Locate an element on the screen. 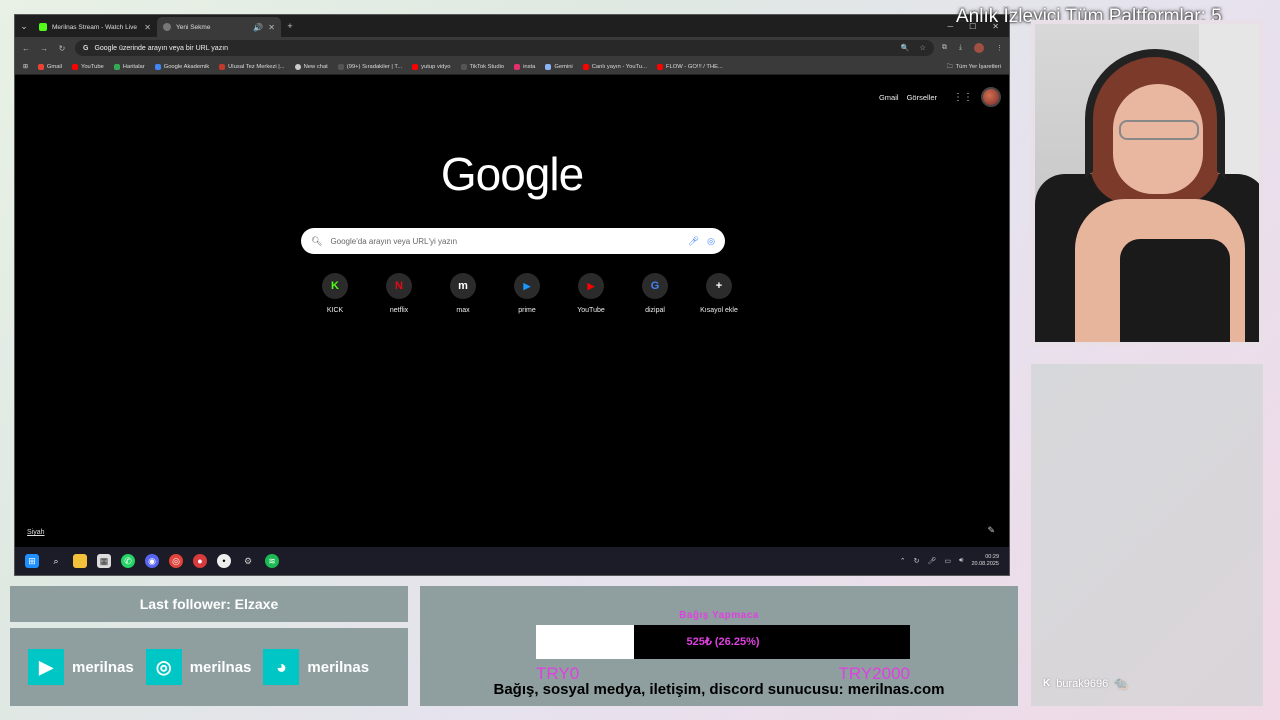 The width and height of the screenshot is (1280, 720). discord-icon: ◉ is located at coordinates (152, 561).